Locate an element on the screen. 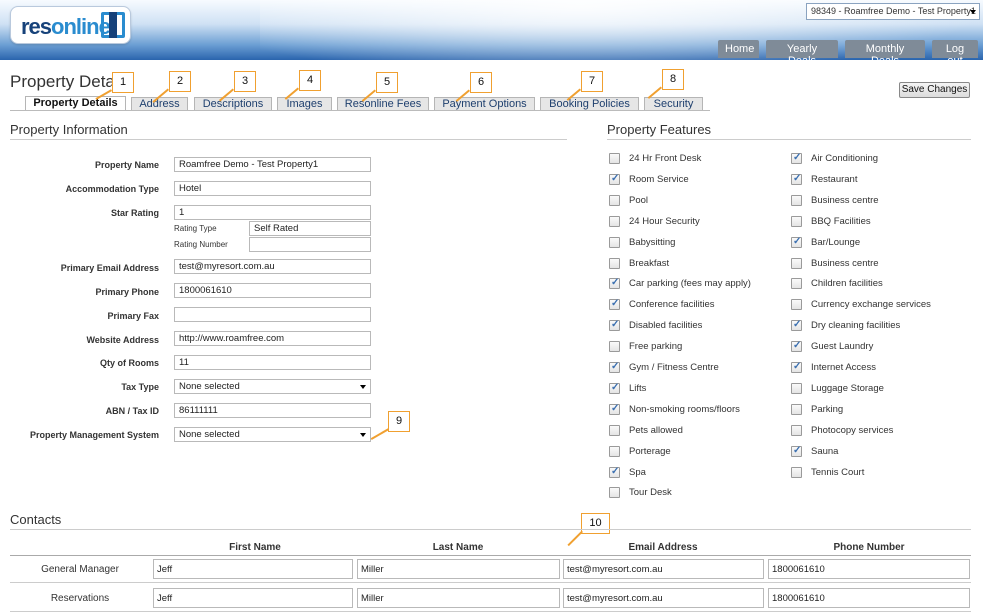  tab-payment-options: Payment Options is located at coordinates (484, 103).